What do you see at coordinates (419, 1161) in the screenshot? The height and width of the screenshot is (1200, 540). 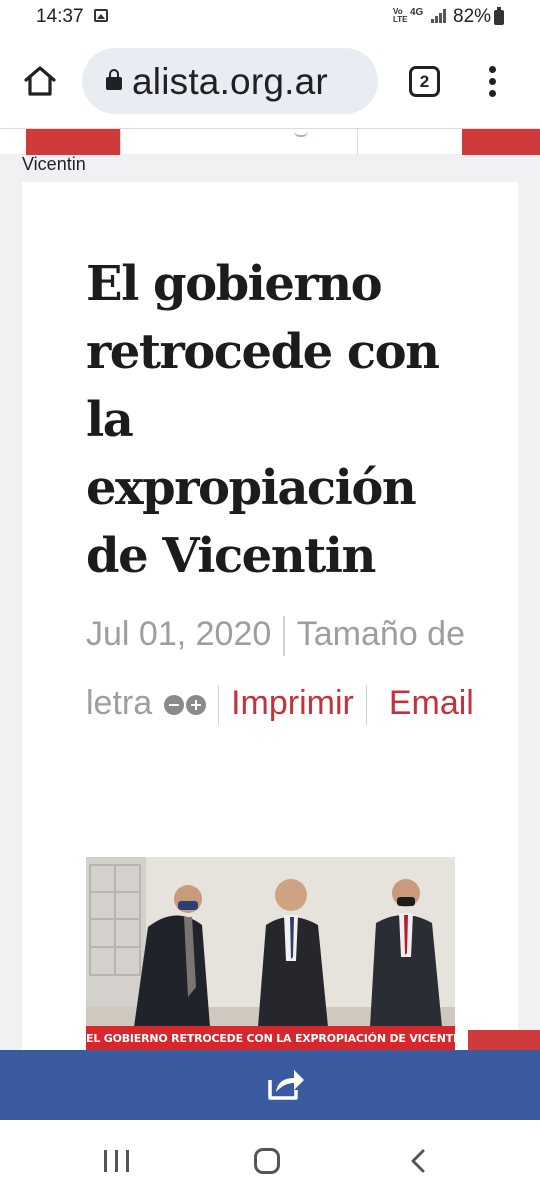 I see `nav-back-icon` at bounding box center [419, 1161].